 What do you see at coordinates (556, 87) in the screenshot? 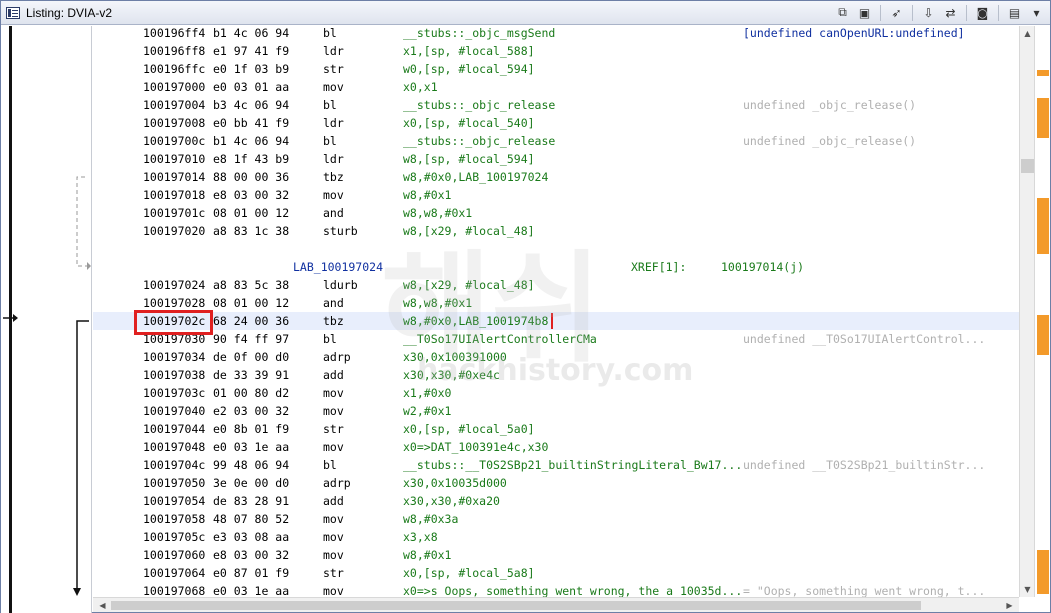
I see `listing-row: 100197000 e0 03 01 aa mov x0,x1` at bounding box center [556, 87].